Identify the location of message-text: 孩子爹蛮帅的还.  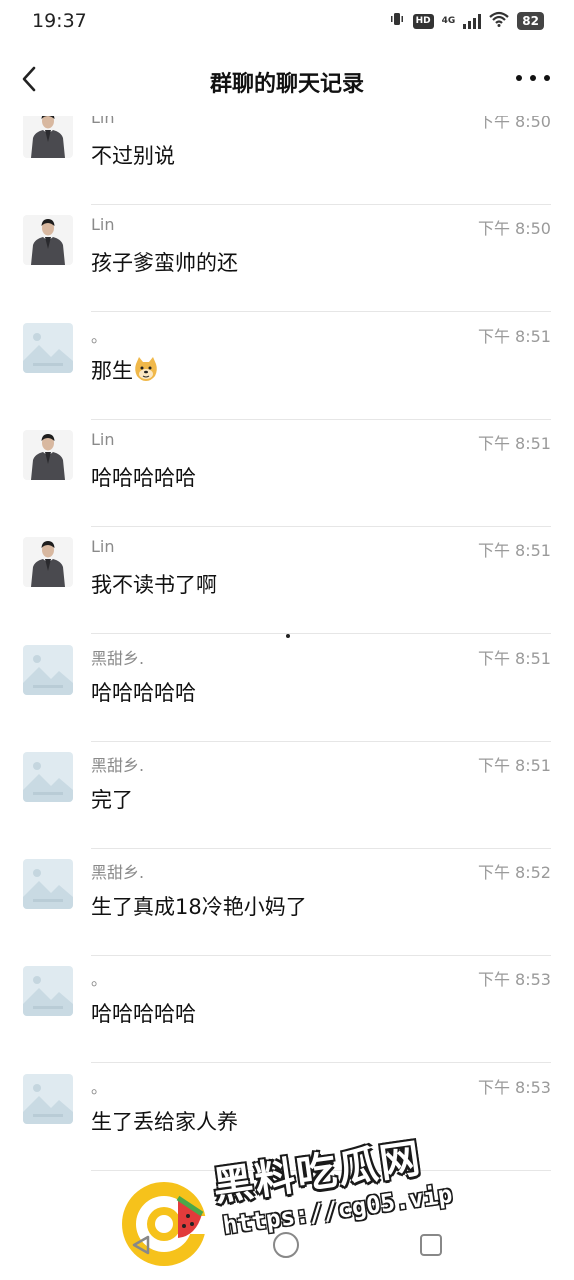
(164, 262).